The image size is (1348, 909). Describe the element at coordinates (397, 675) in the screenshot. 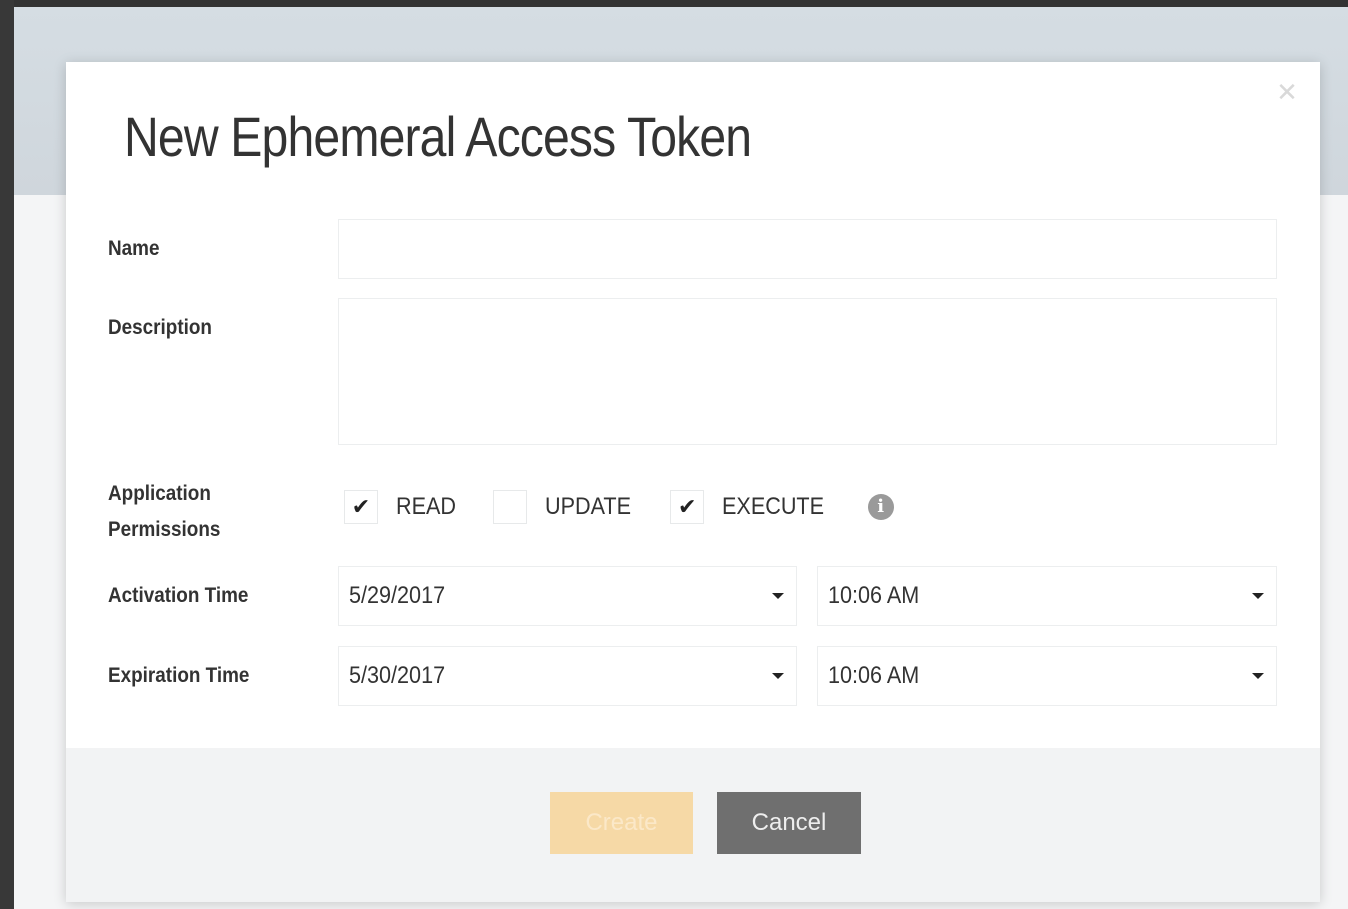

I see `expiration-date-value: 5/30/2017` at that location.